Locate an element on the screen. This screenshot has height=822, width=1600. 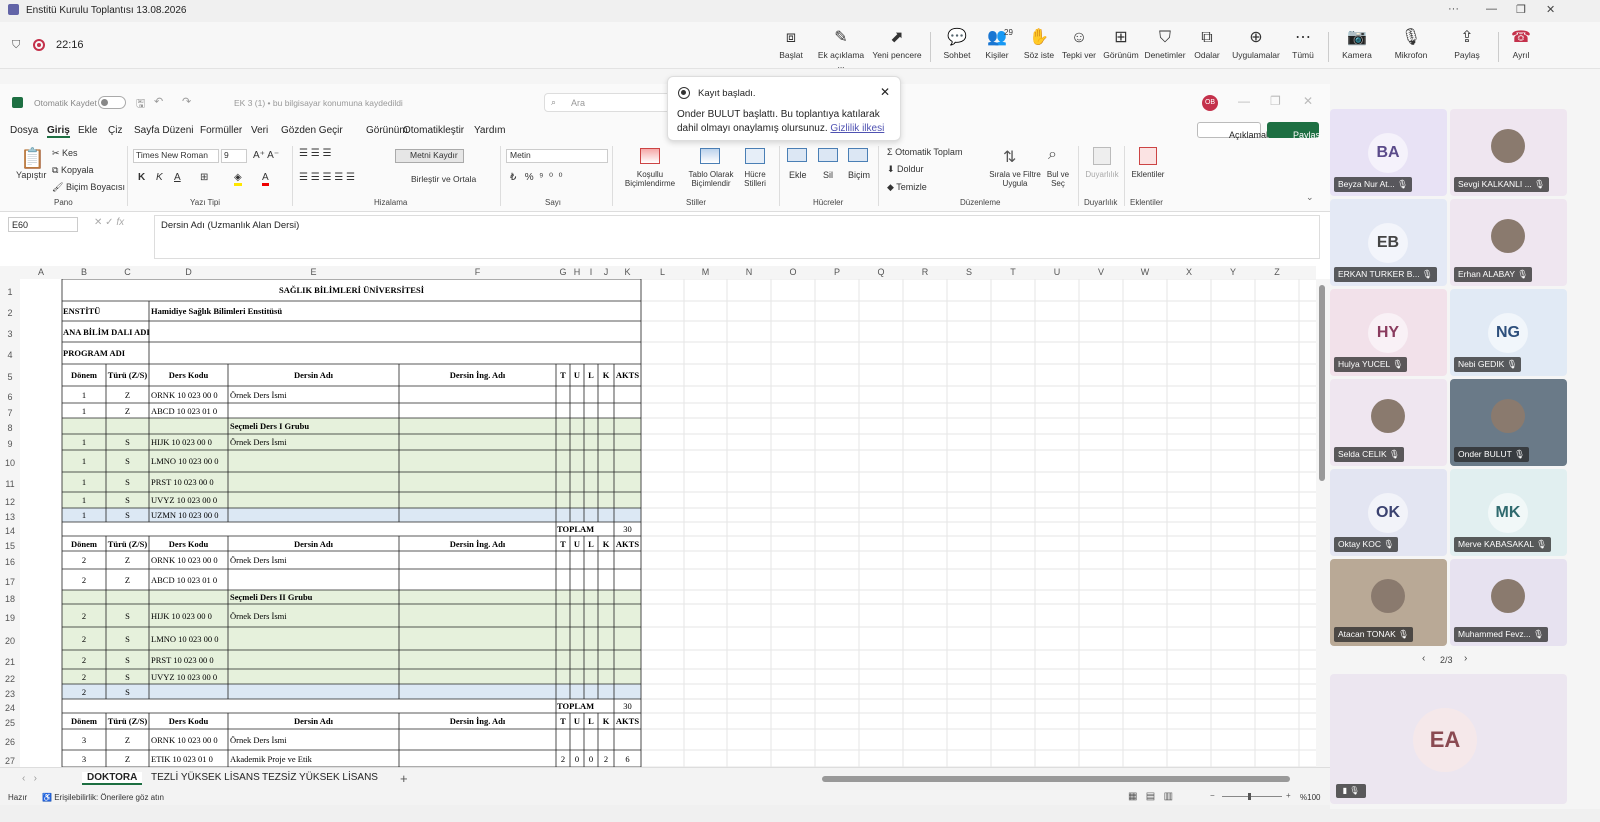
column-header: O is located at coordinates (793, 272).